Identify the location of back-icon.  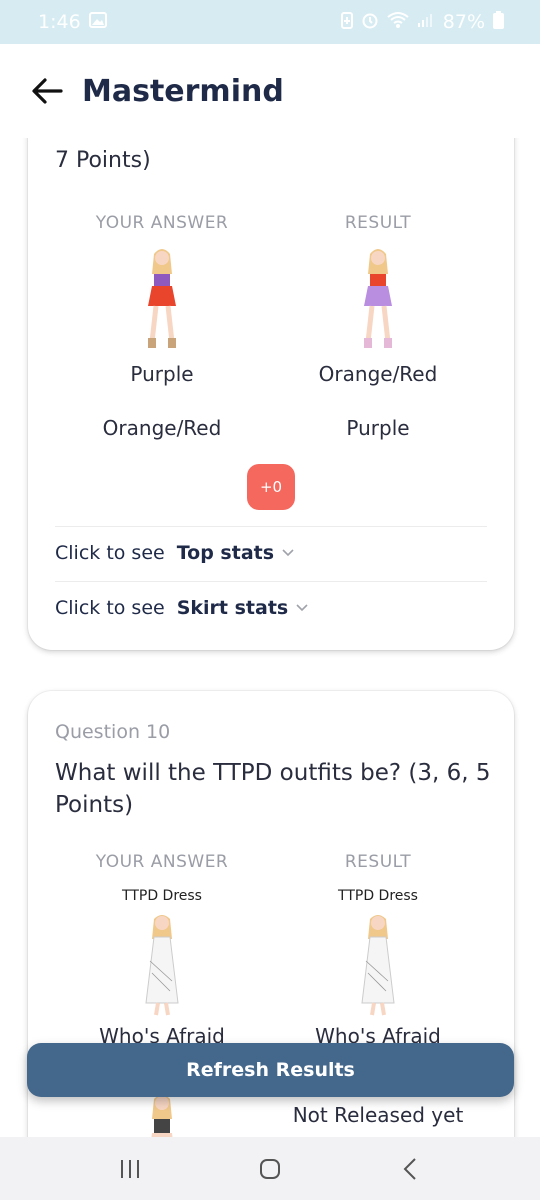
(410, 1169).